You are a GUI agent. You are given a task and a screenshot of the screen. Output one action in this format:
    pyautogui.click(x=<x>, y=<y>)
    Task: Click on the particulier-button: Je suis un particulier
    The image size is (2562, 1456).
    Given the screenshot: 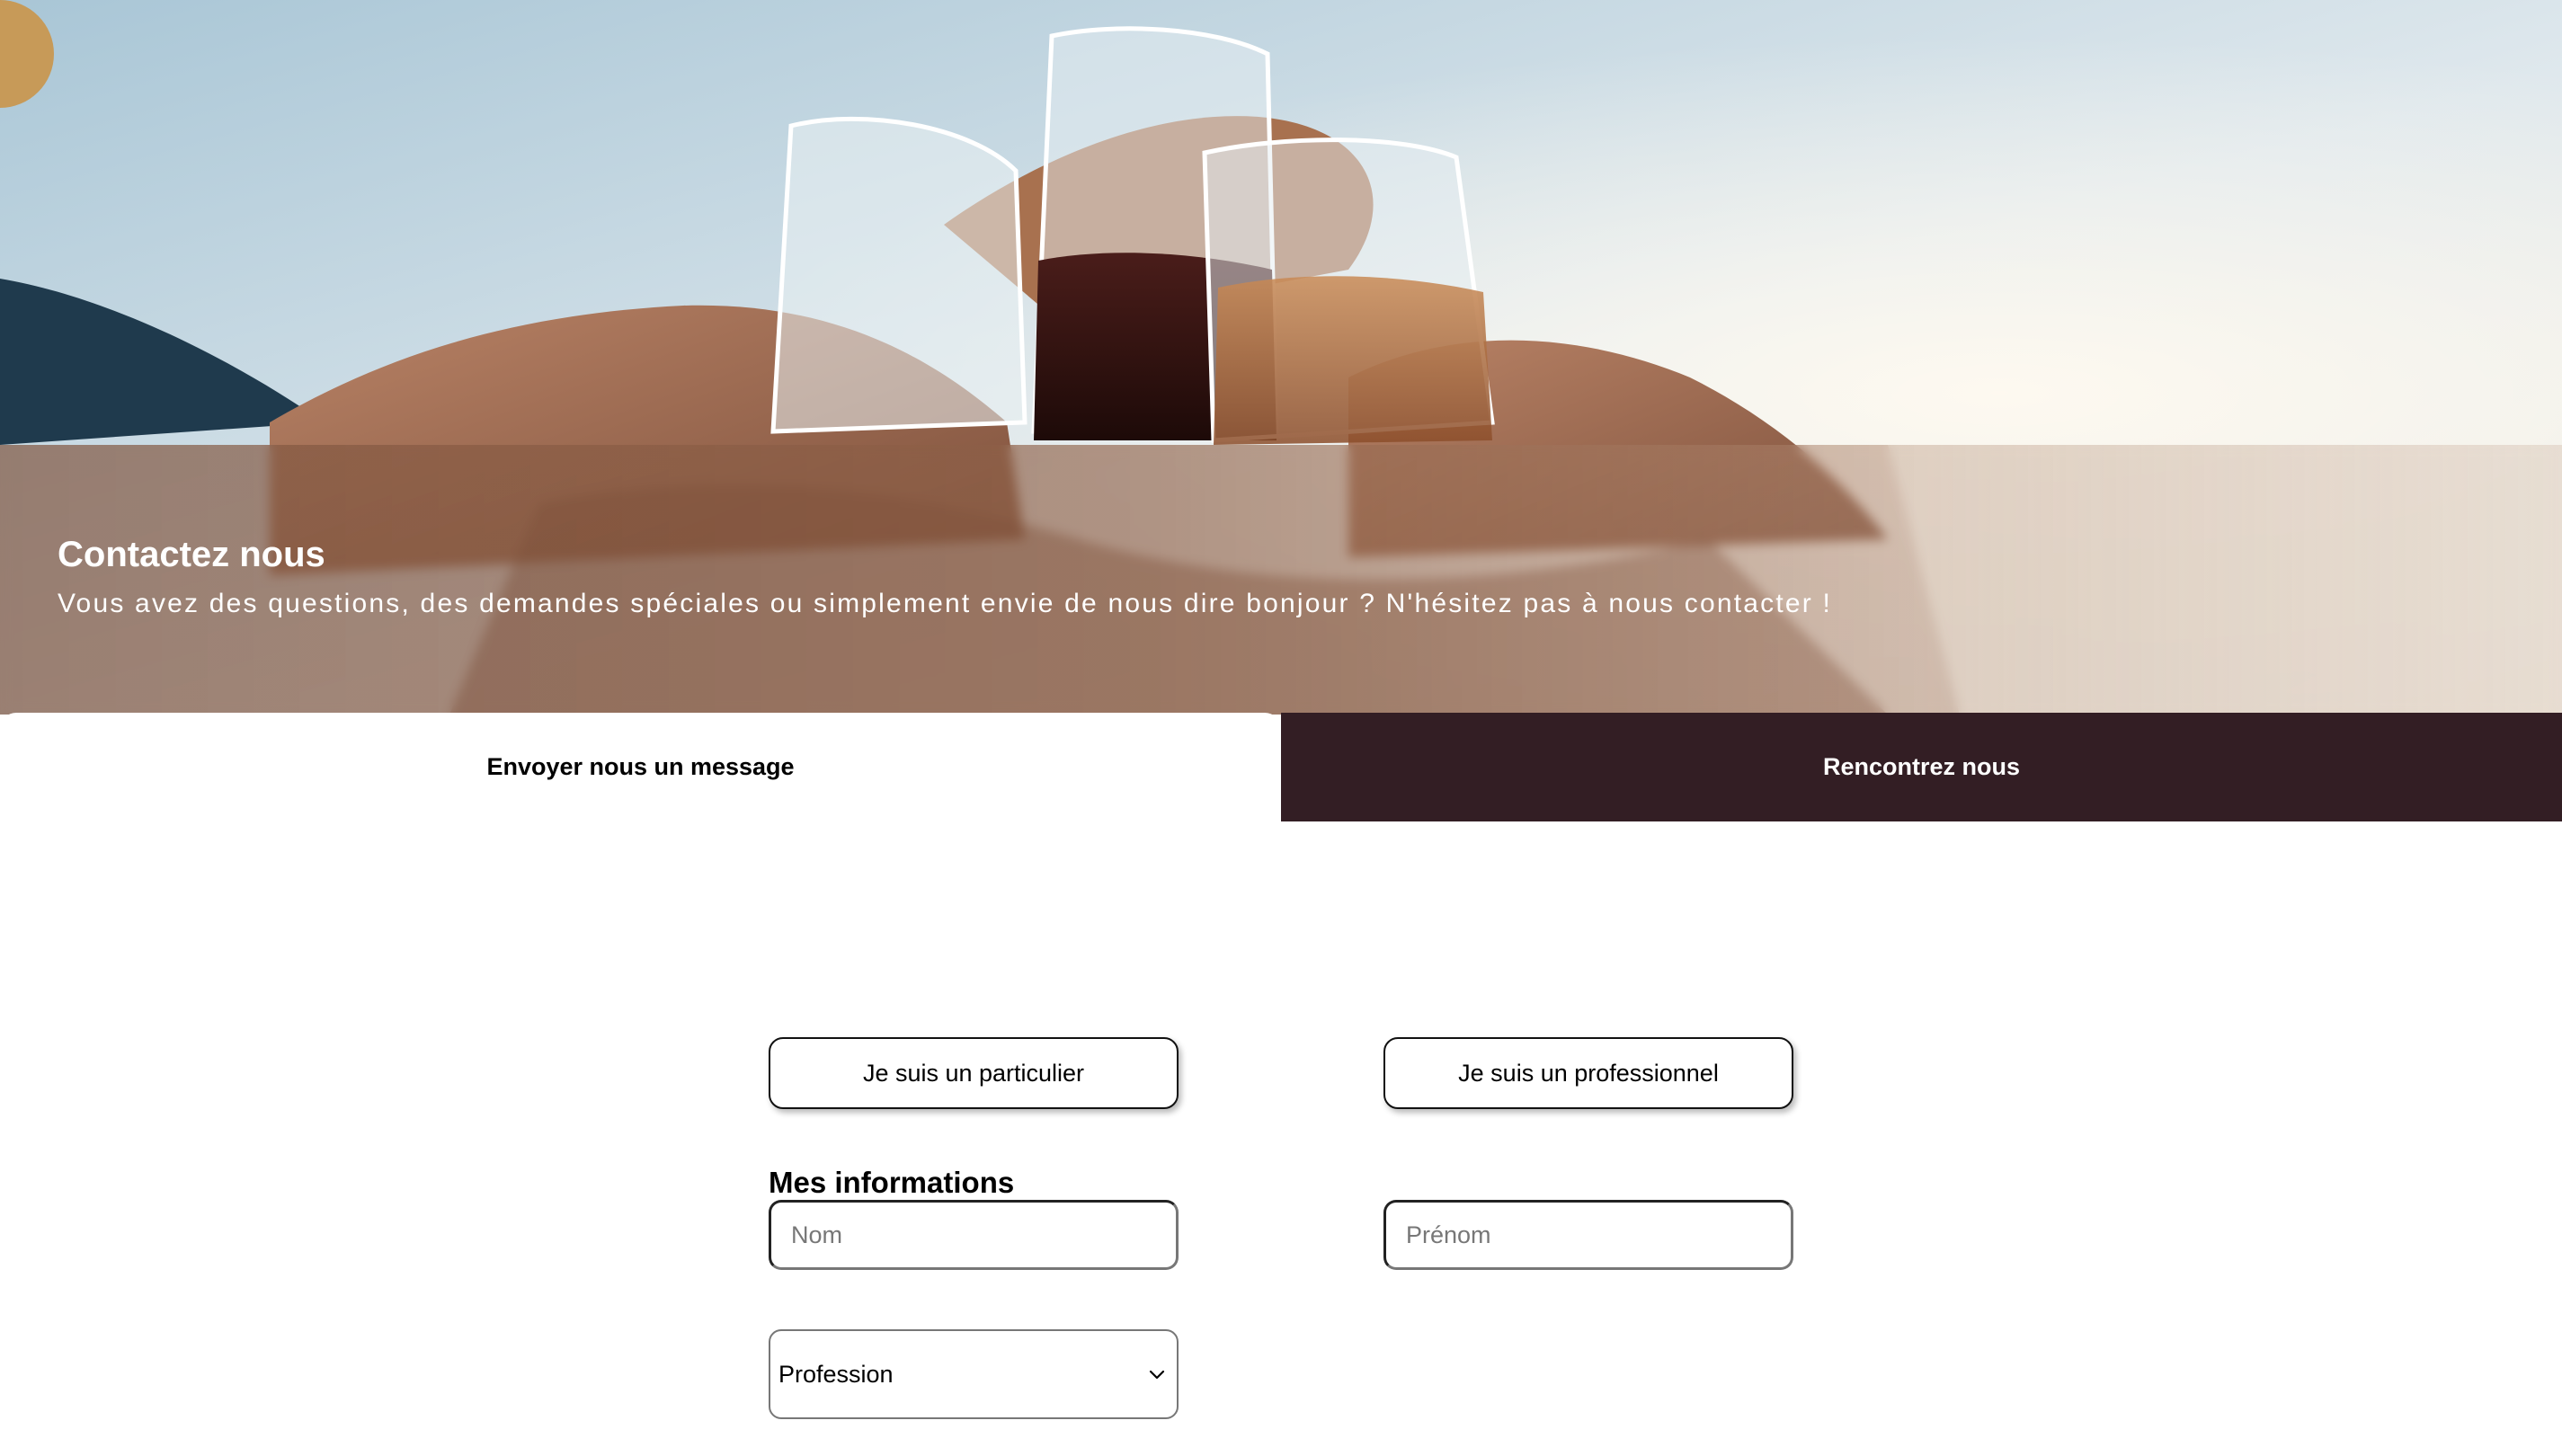 What is the action you would take?
    pyautogui.click(x=974, y=1073)
    